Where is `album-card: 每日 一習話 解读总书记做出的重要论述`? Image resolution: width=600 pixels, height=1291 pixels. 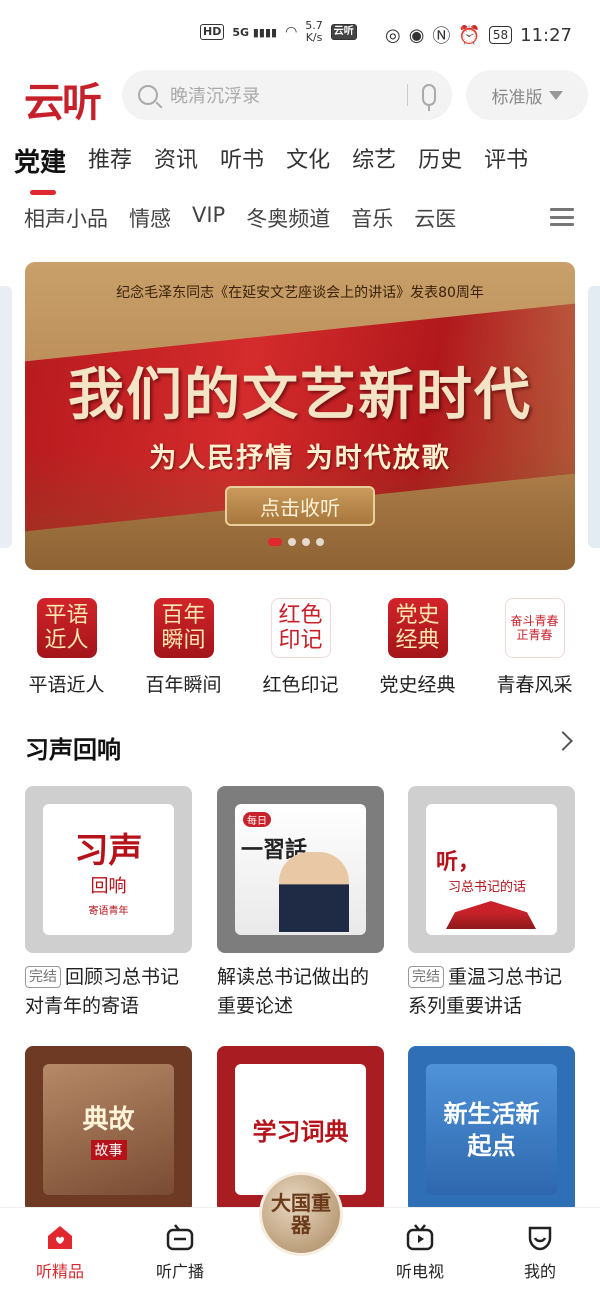
album-card: 每日 一習話 解读总书记做出的重要论述 is located at coordinates (300, 903).